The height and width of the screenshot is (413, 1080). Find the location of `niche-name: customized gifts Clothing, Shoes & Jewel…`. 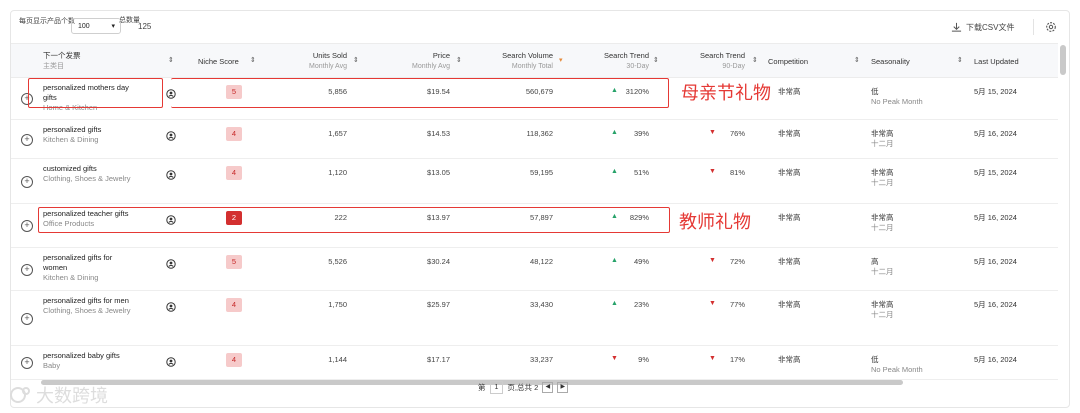

niche-name: customized gifts Clothing, Shoes & Jewel… is located at coordinates (88, 174).